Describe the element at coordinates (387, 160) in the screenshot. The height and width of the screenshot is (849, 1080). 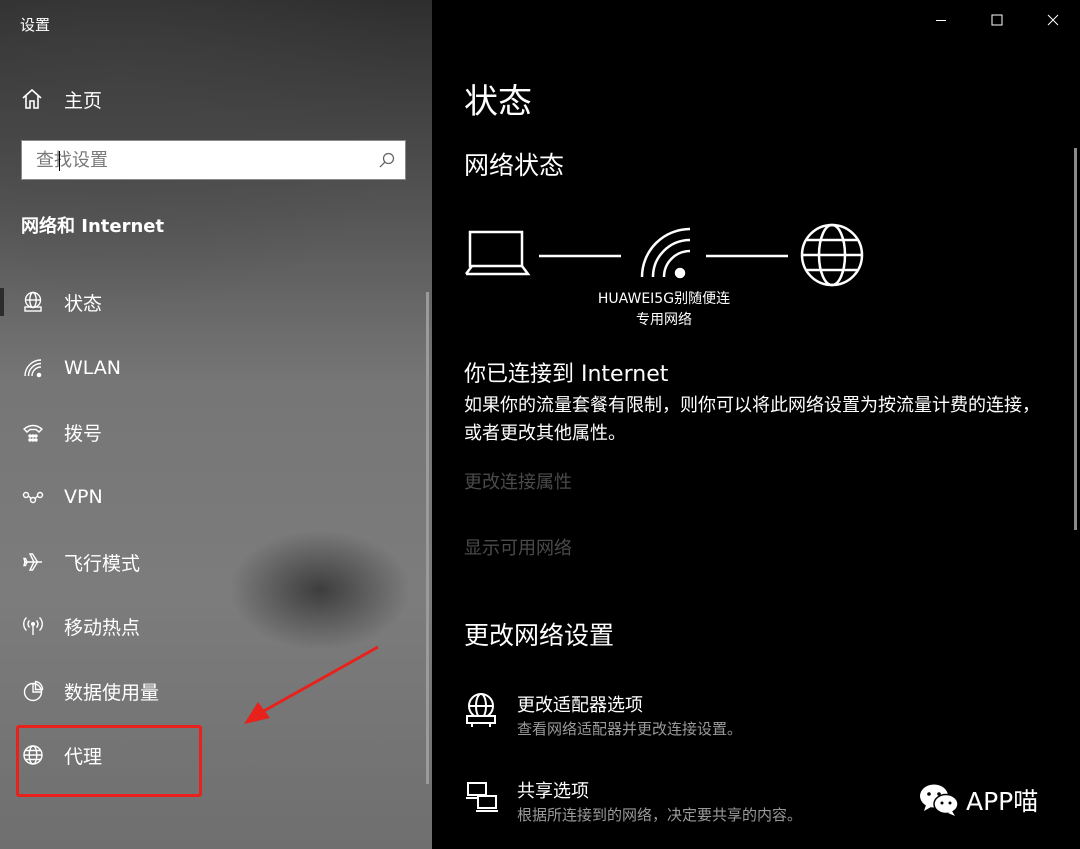
I see `search-icon` at that location.